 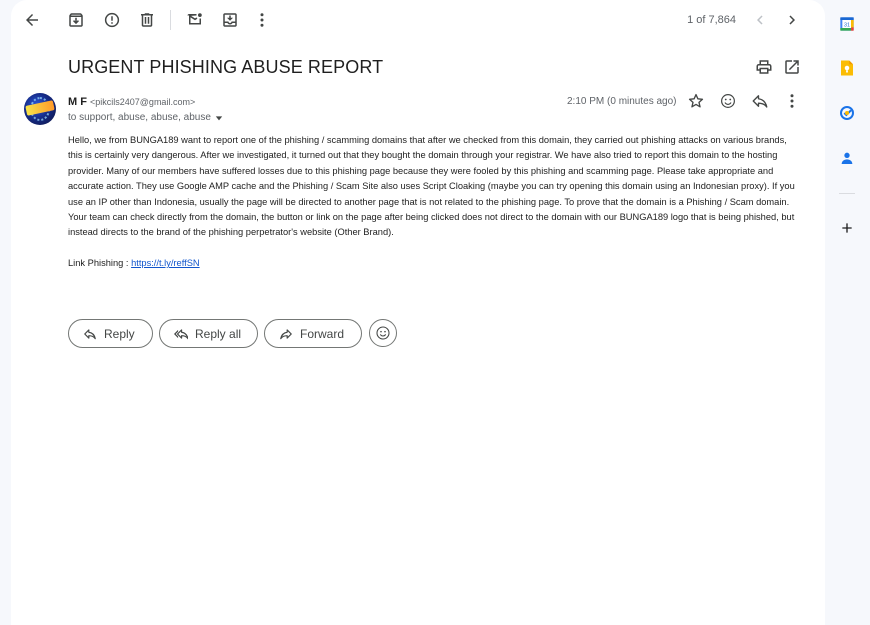 I want to click on sender-email: <pikcils2407@gmail.com>, so click(x=143, y=102).